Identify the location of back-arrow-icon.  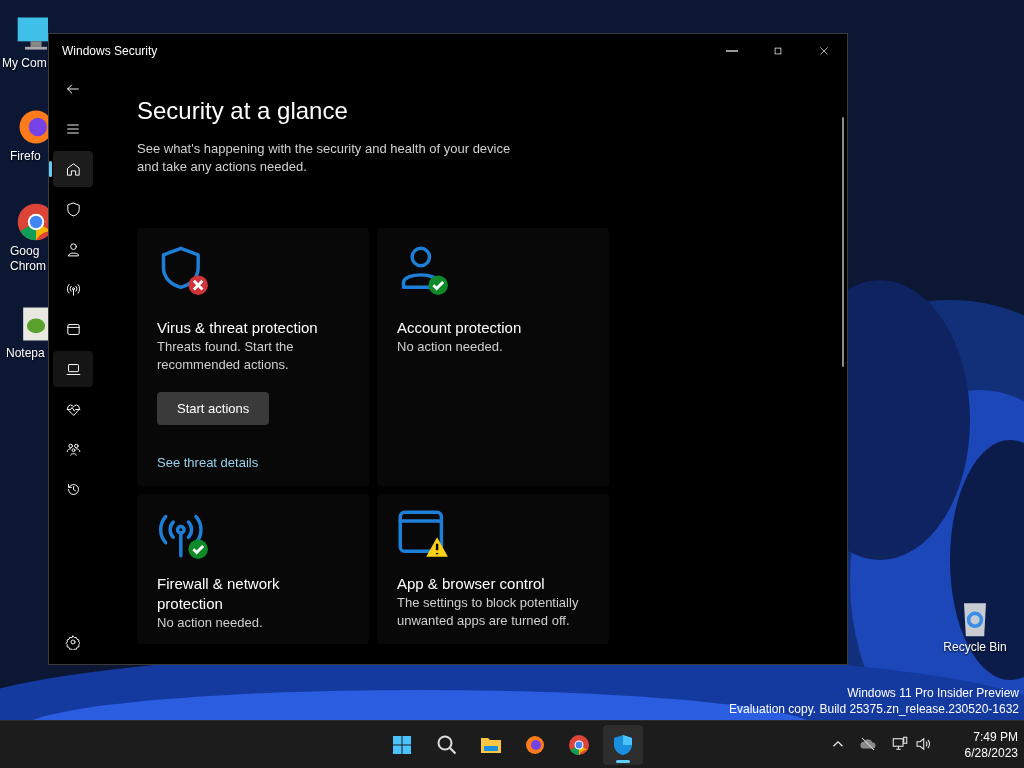
(73, 89).